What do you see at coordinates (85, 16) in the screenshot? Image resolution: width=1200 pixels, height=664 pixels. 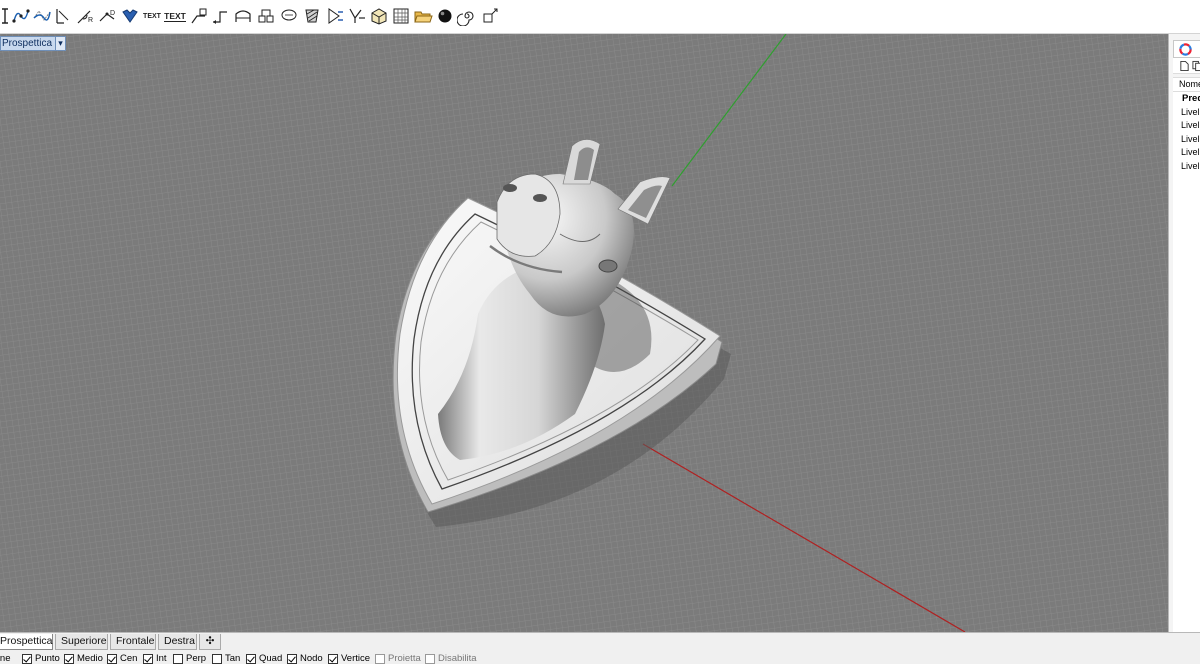 I see `angle-dimension-icon: R` at bounding box center [85, 16].